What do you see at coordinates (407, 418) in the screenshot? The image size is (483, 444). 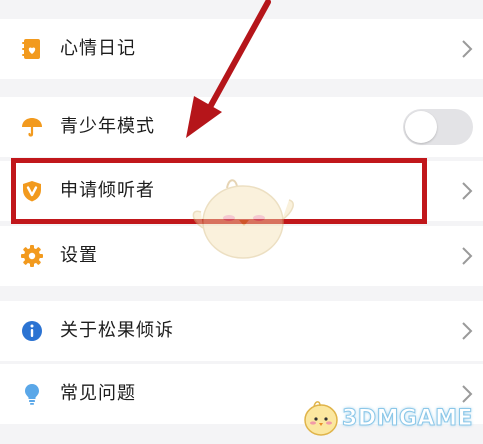 I see `watermark-text: 3DMGAME` at bounding box center [407, 418].